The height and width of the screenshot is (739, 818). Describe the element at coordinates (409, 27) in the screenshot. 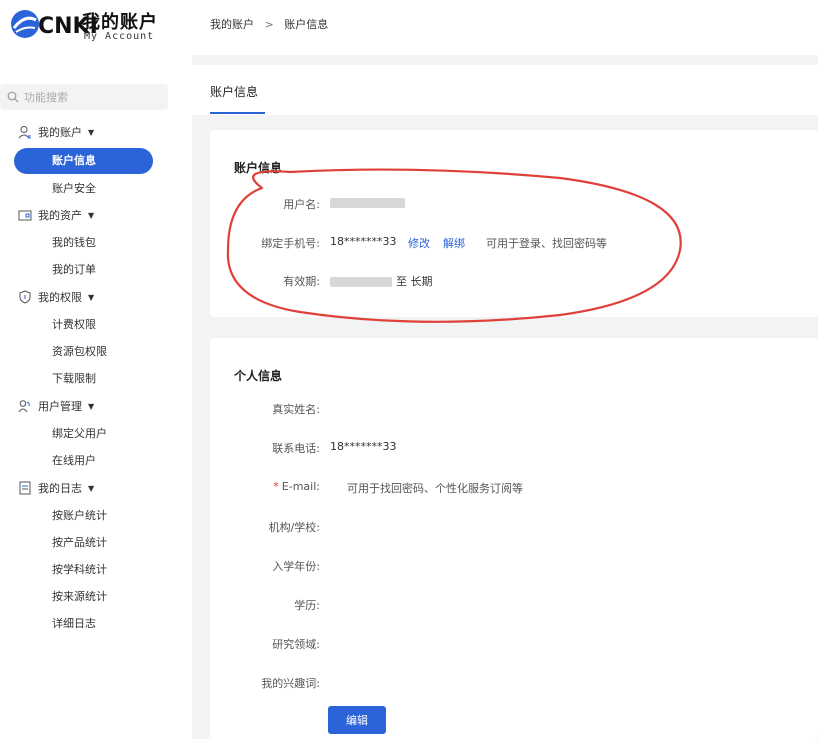

I see `top-header: CNKI 我的账户 My Account 我的账户 > 账户信息` at that location.